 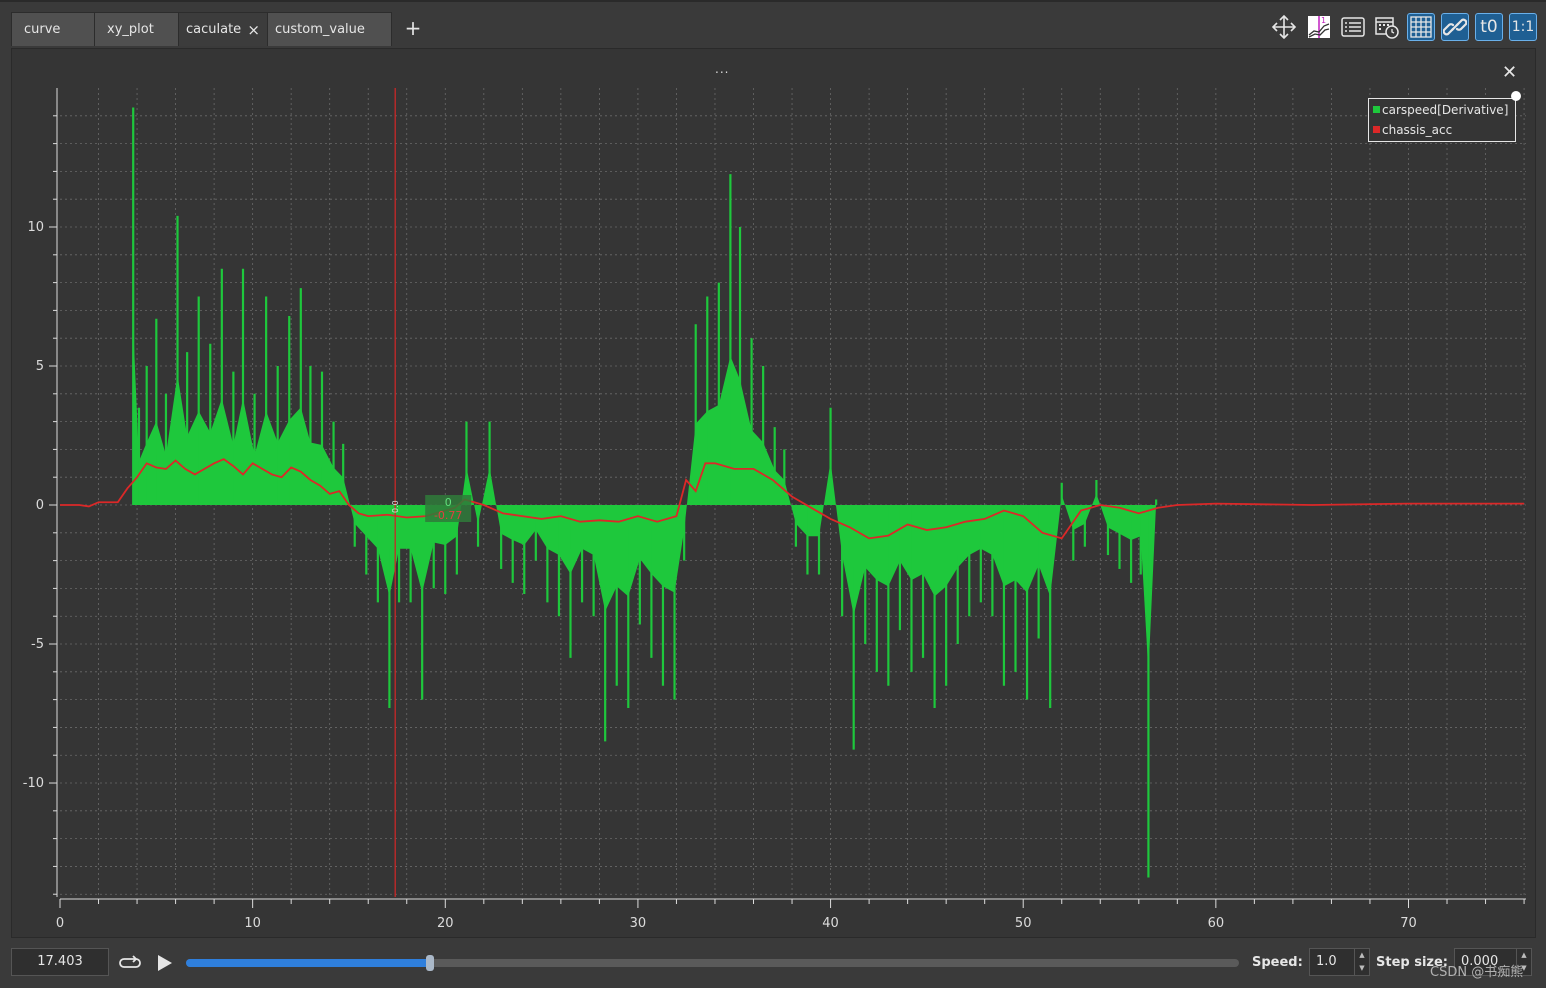 What do you see at coordinates (1408, 923) in the screenshot?
I see `x-tick-label: 70` at bounding box center [1408, 923].